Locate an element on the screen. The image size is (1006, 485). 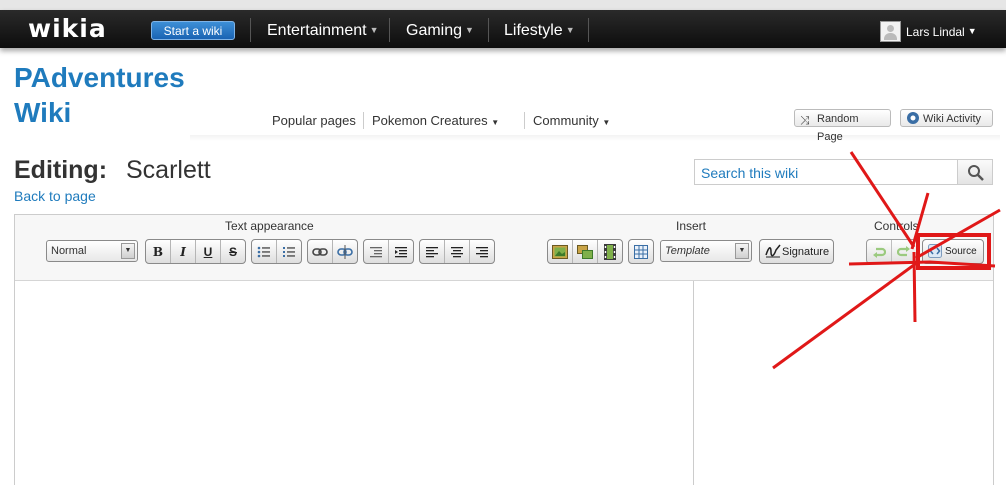
nav-entertainment: Entertainment ▼ is located at coordinates (323, 31).